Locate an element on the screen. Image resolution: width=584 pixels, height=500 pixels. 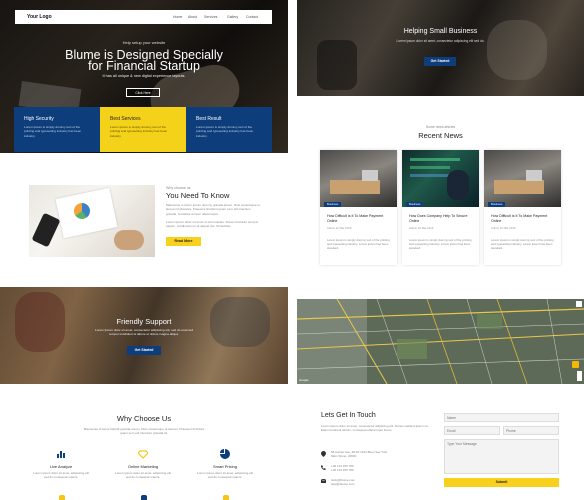
needs-read-more-button: Read More is located at coordinates (183, 241).